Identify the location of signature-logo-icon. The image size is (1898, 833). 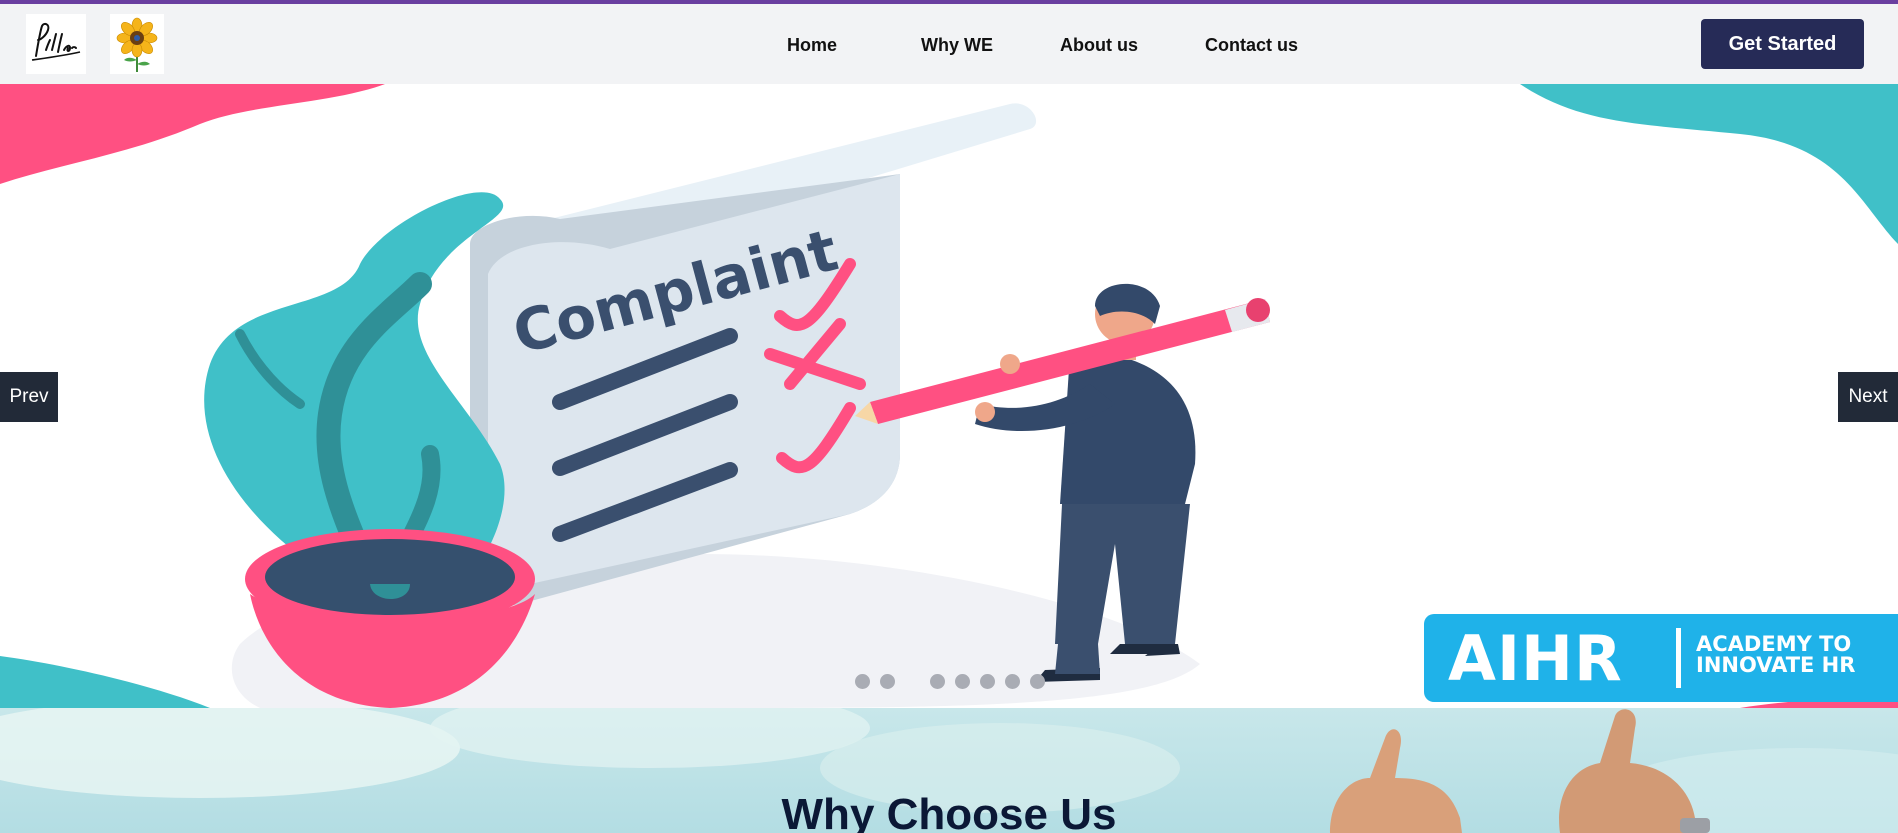
(56, 41).